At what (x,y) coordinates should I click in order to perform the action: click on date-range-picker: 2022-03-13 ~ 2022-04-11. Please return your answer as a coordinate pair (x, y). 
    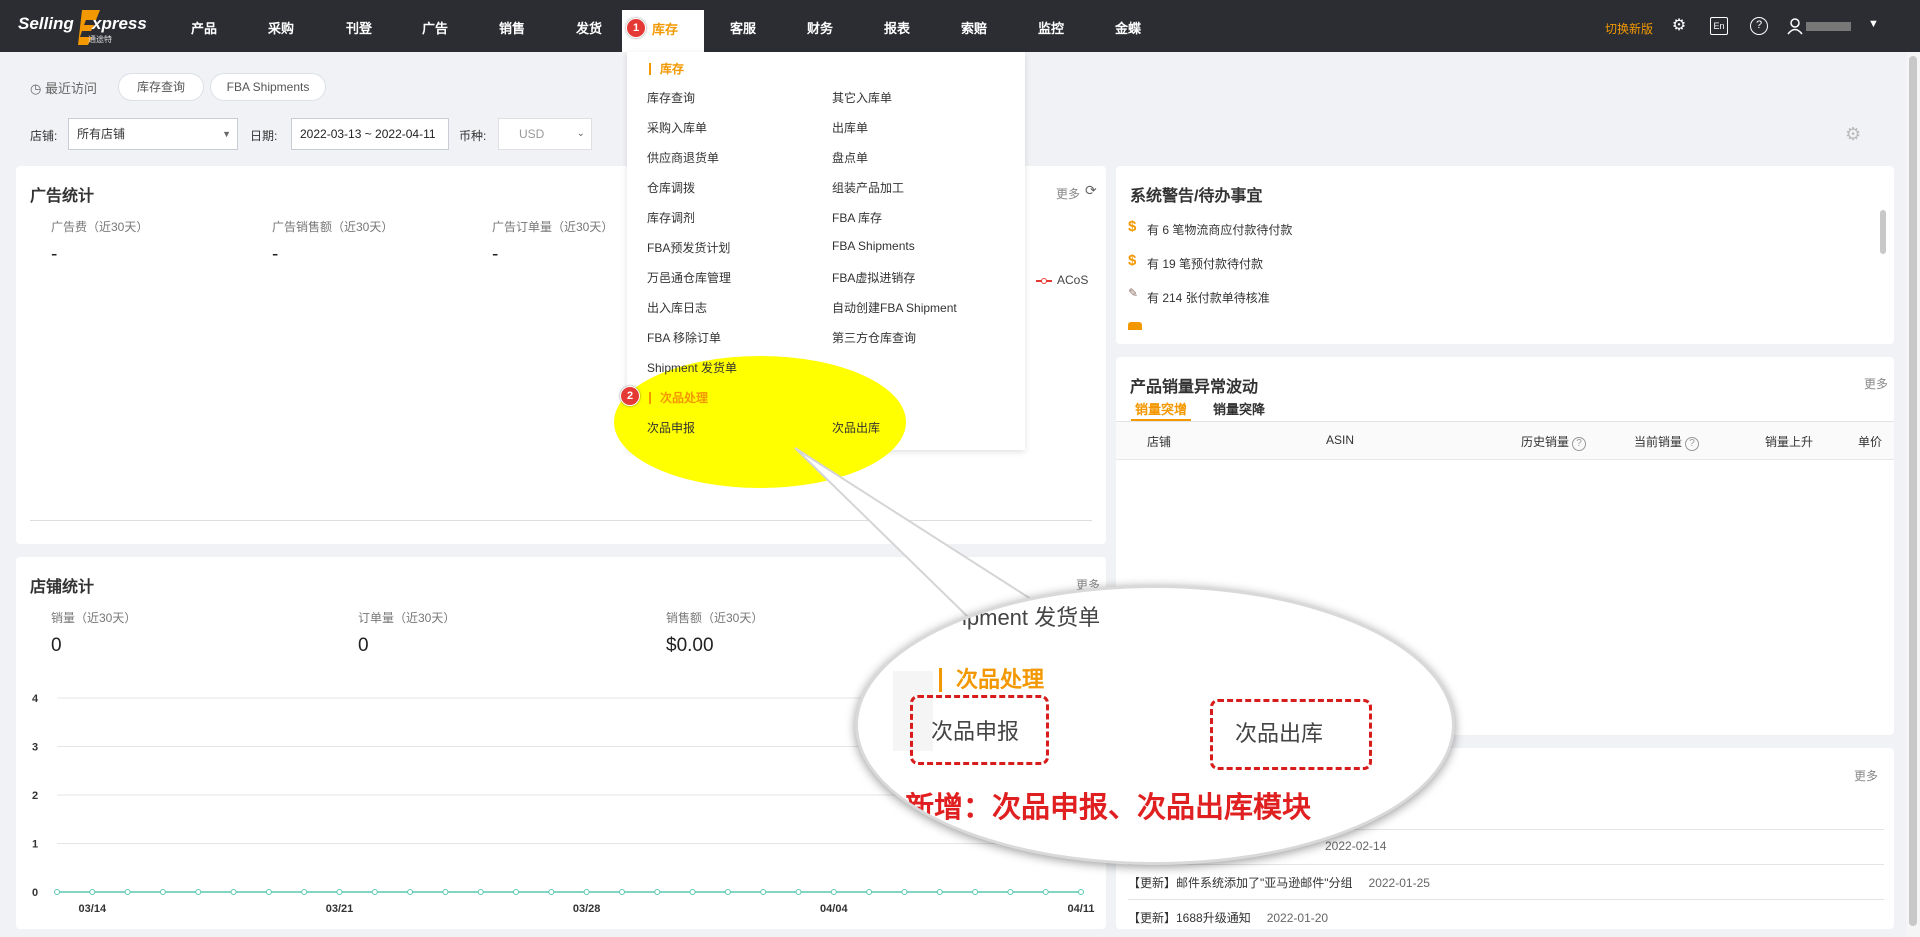
    Looking at the image, I should click on (370, 134).